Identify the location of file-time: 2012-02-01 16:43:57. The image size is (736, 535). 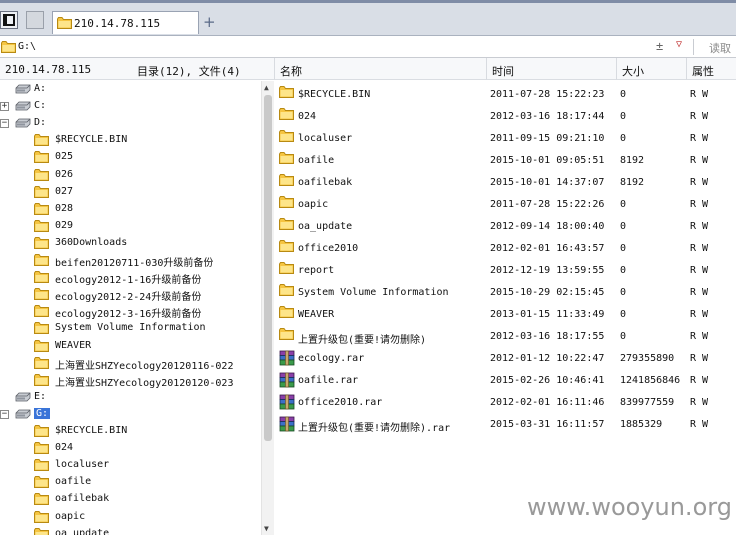
(547, 248).